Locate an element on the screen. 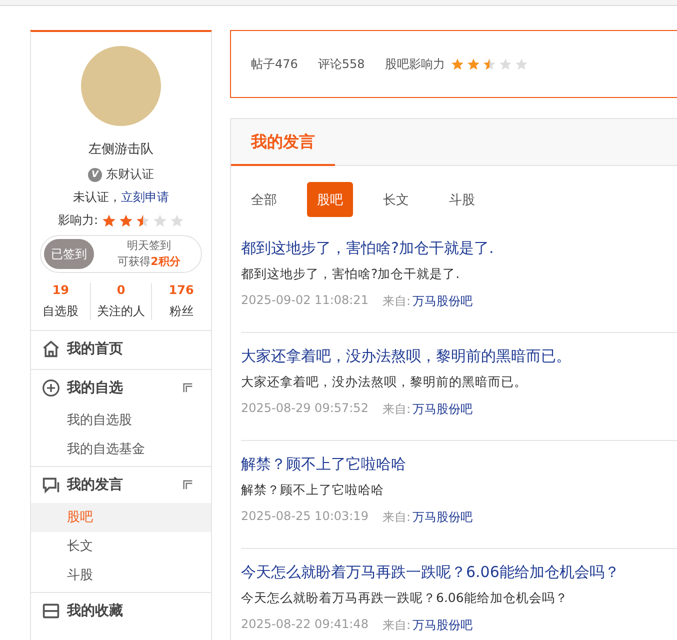 The height and width of the screenshot is (640, 677). count-label: 关注的人 is located at coordinates (120, 311).